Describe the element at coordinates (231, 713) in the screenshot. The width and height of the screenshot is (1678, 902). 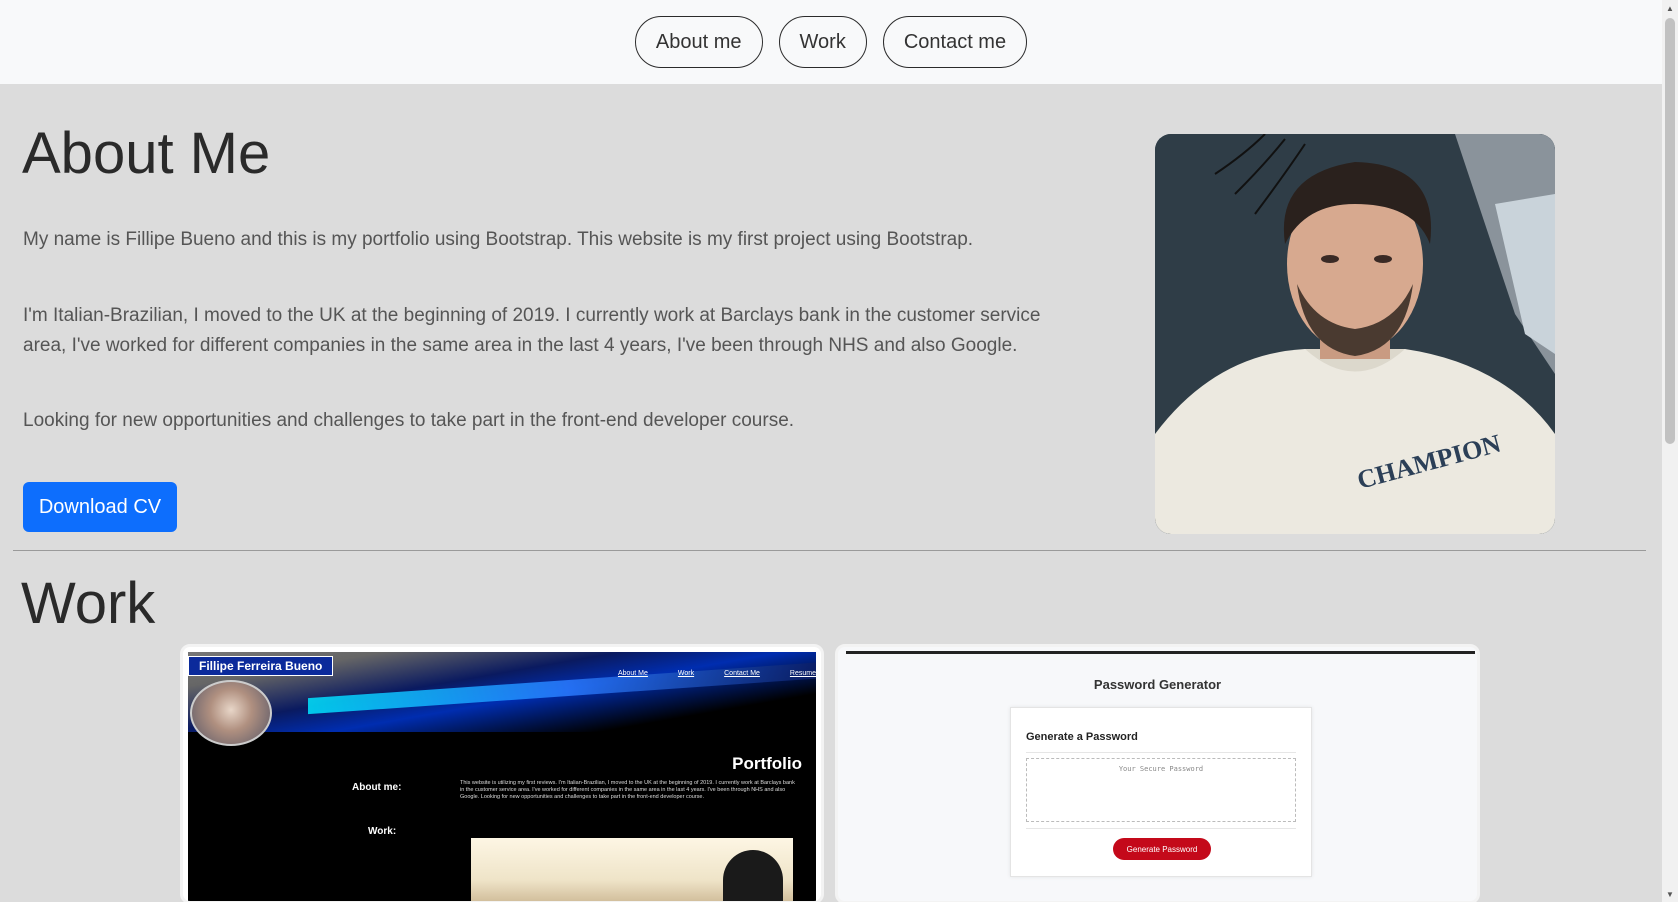
I see `preview-avatar` at that location.